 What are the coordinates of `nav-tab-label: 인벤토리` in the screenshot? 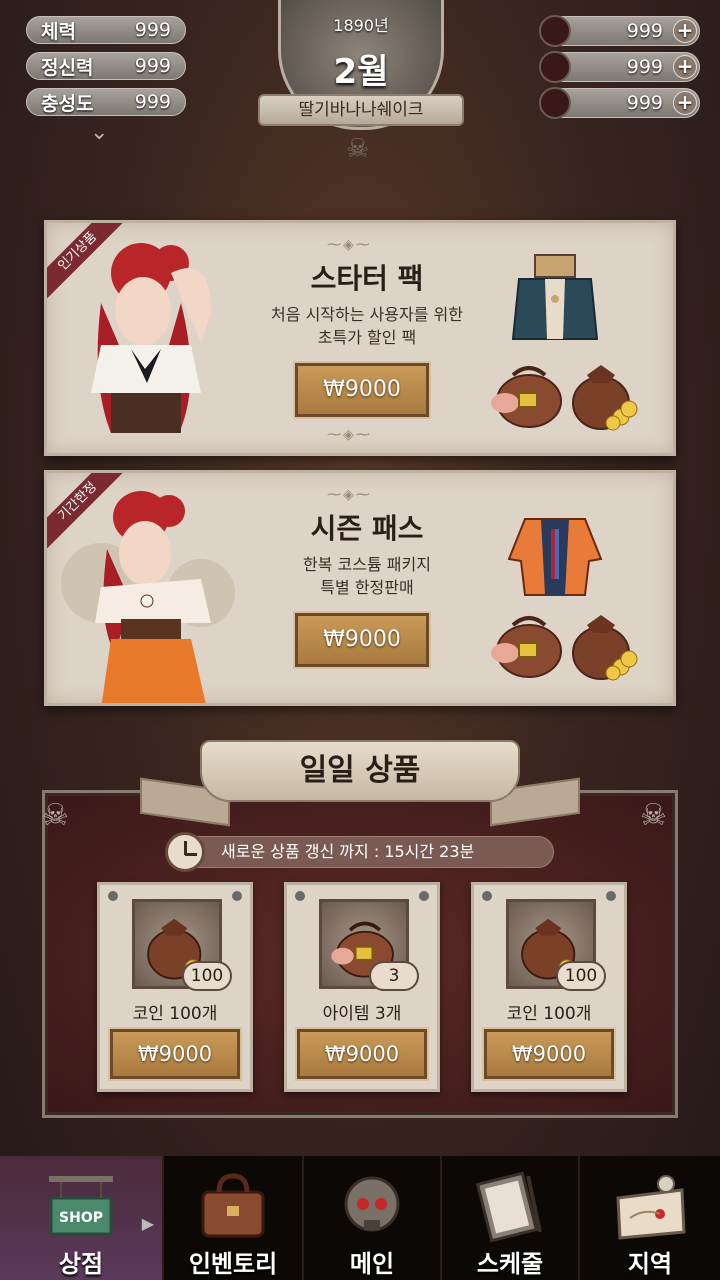 It's located at (233, 1264).